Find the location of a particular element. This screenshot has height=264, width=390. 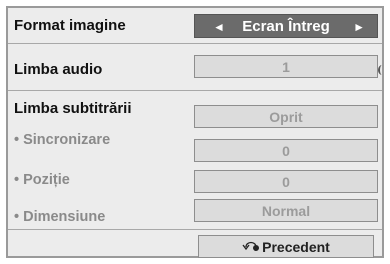

row-pozitie: • Poziție 0 is located at coordinates (195, 176).